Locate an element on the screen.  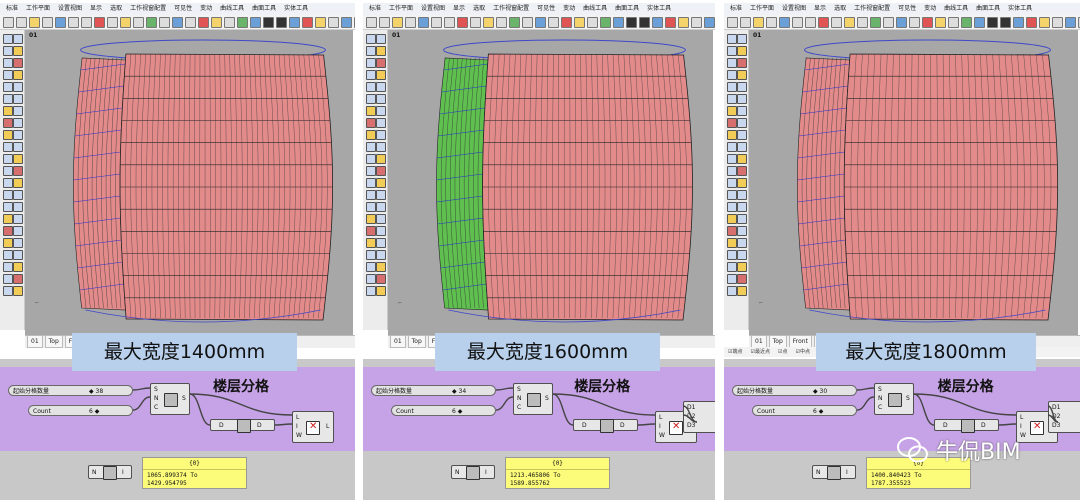
start-count-slider: 起始分格数量 ◆ 38 is located at coordinates (70, 390).